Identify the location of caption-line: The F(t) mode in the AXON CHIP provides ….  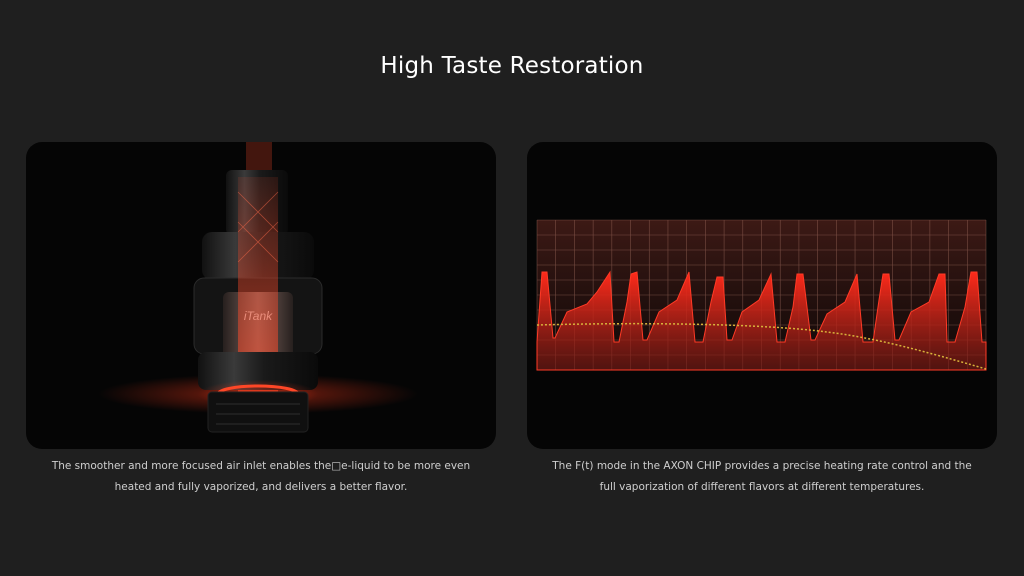
(762, 466).